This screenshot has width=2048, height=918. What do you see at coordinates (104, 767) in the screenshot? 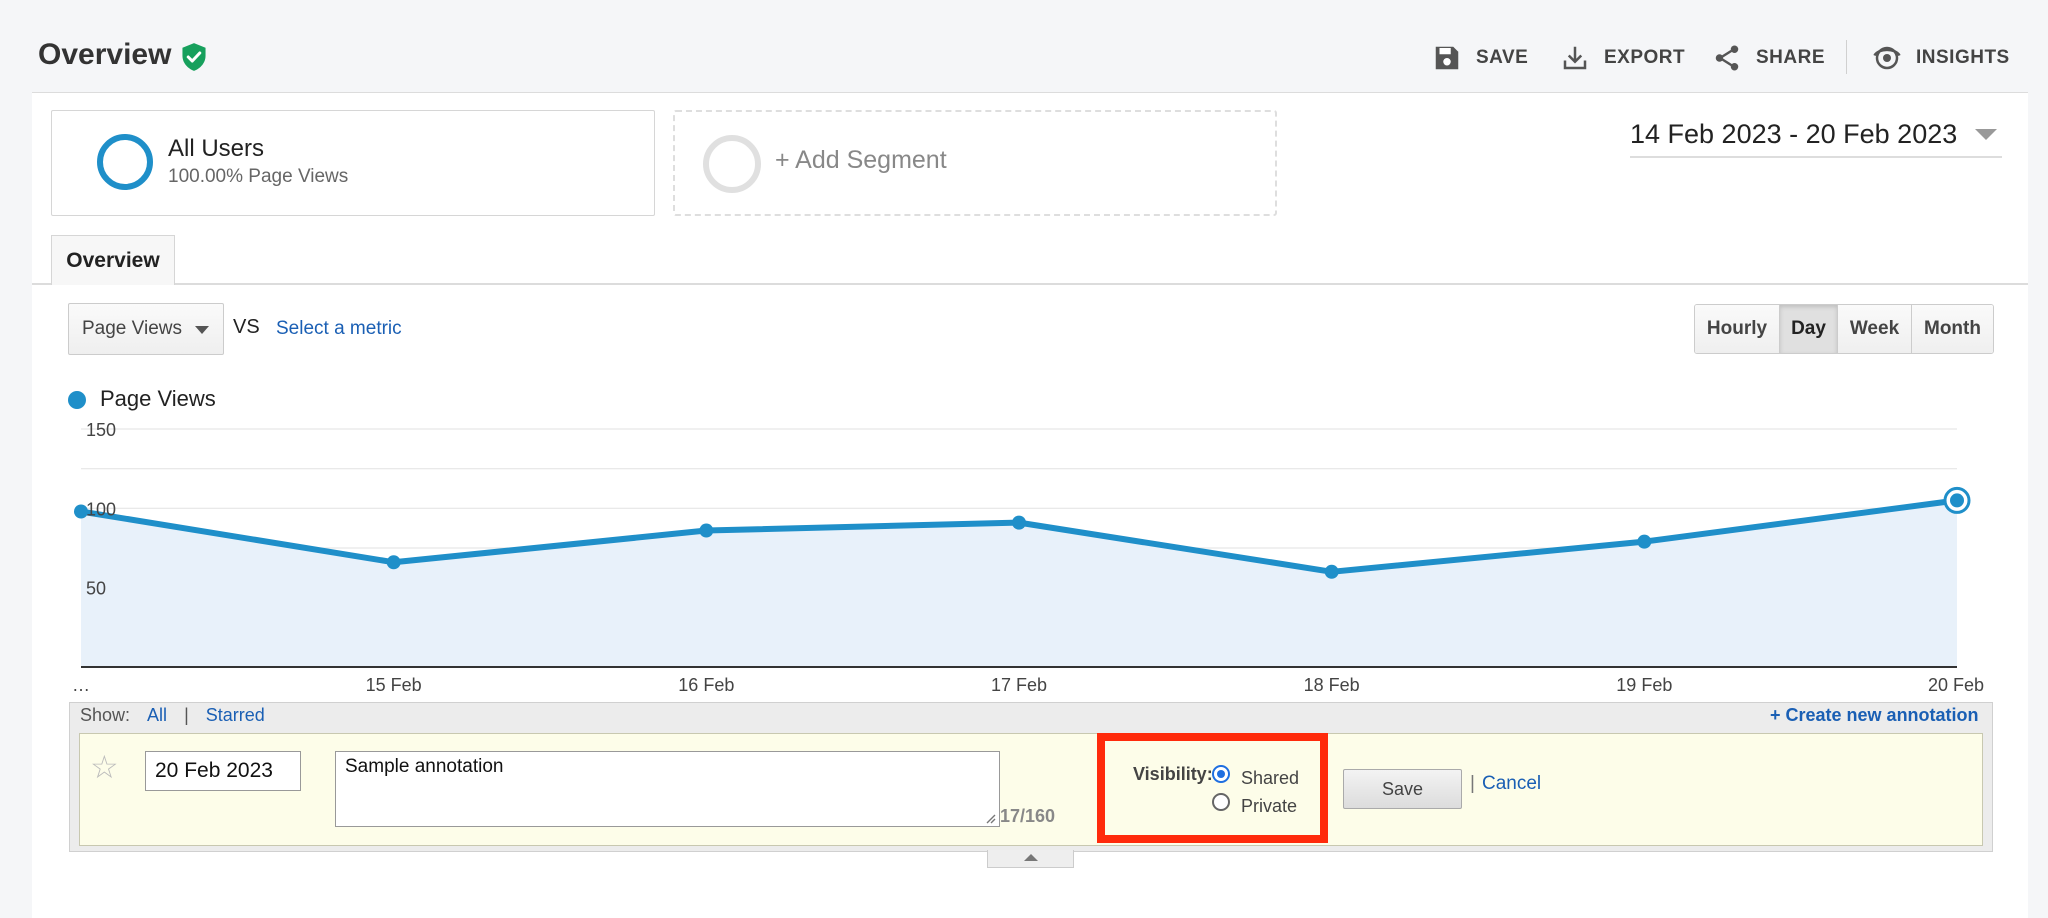
I see `star-icon: ☆` at bounding box center [104, 767].